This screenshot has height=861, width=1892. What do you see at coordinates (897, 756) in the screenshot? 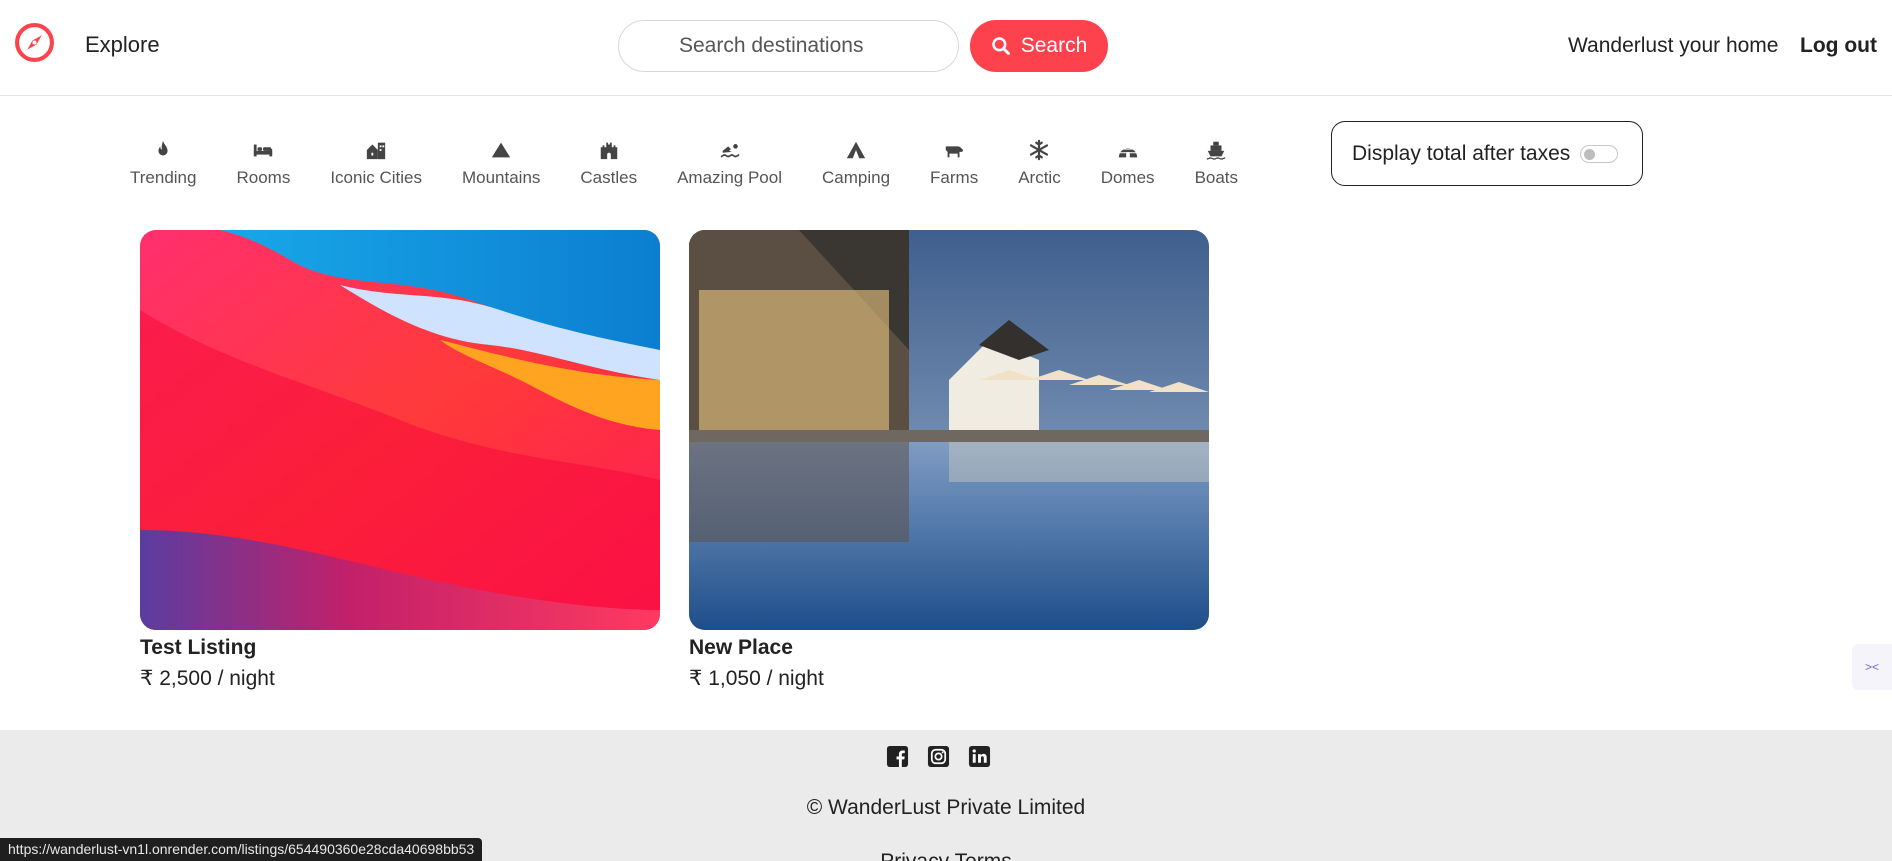
I see `facebook-icon` at bounding box center [897, 756].